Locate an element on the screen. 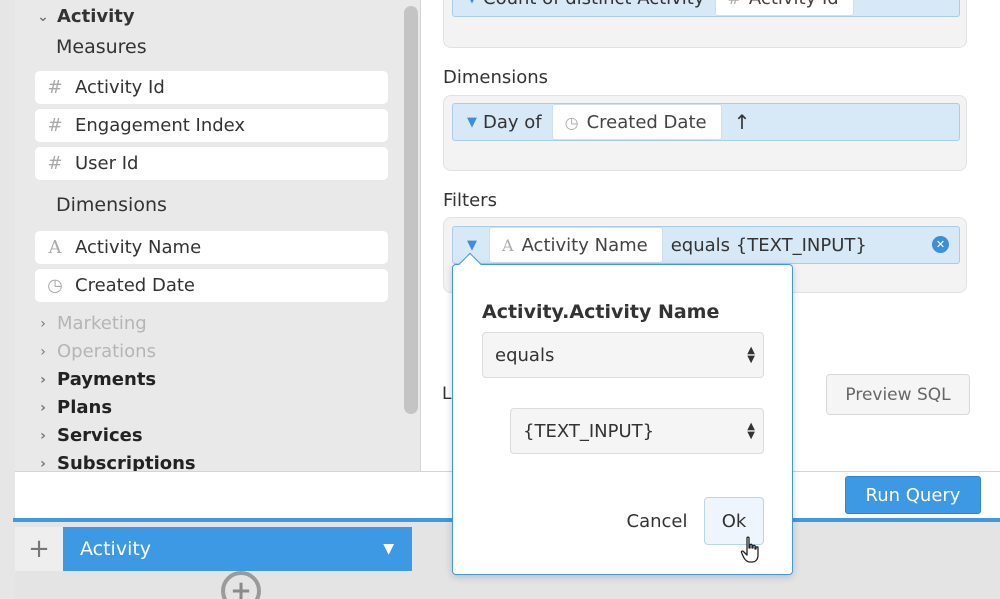 The width and height of the screenshot is (1000, 599). field-label: Created Date is located at coordinates (135, 285).